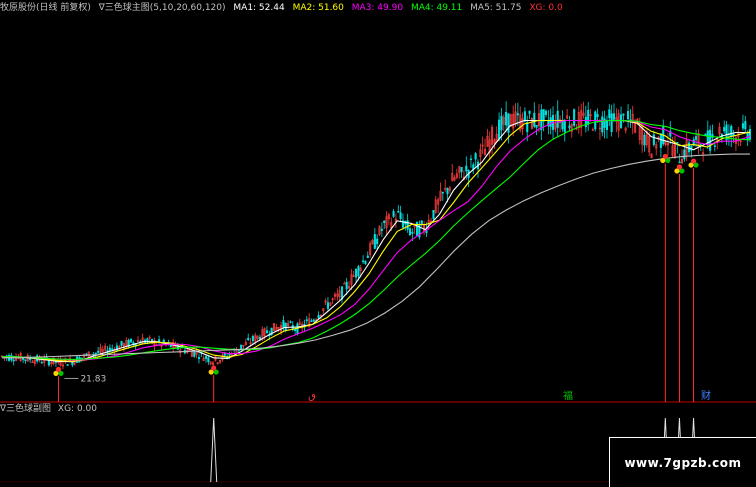  Describe the element at coordinates (25, 409) in the screenshot. I see `sub-indicator-title: ∇三色球副图` at that location.